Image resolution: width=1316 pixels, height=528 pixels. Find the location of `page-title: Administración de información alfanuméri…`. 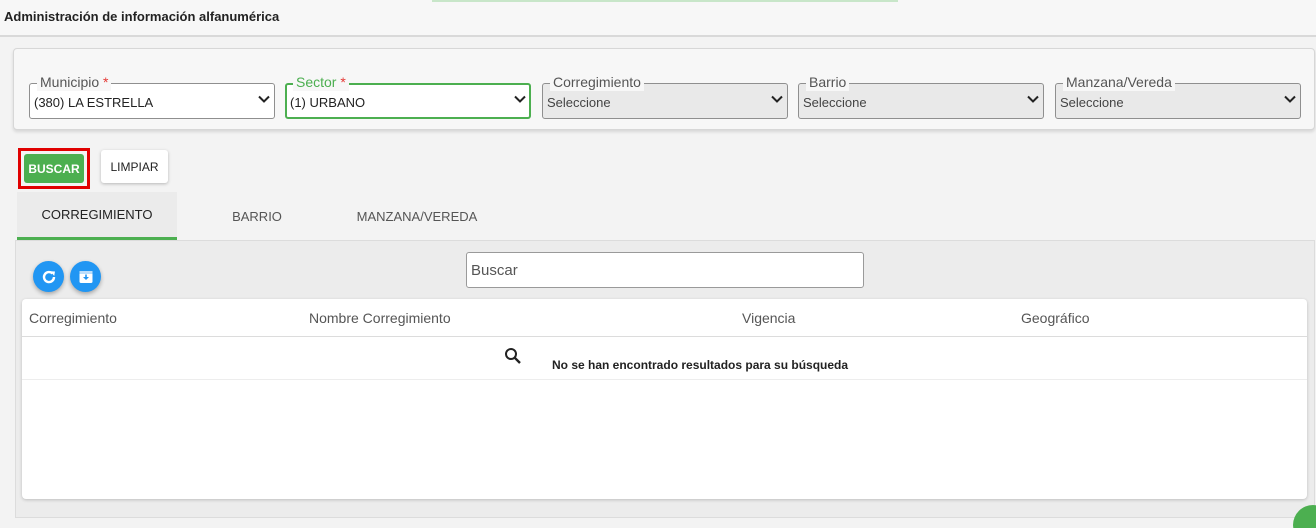

page-title: Administración de información alfanuméri… is located at coordinates (142, 16).